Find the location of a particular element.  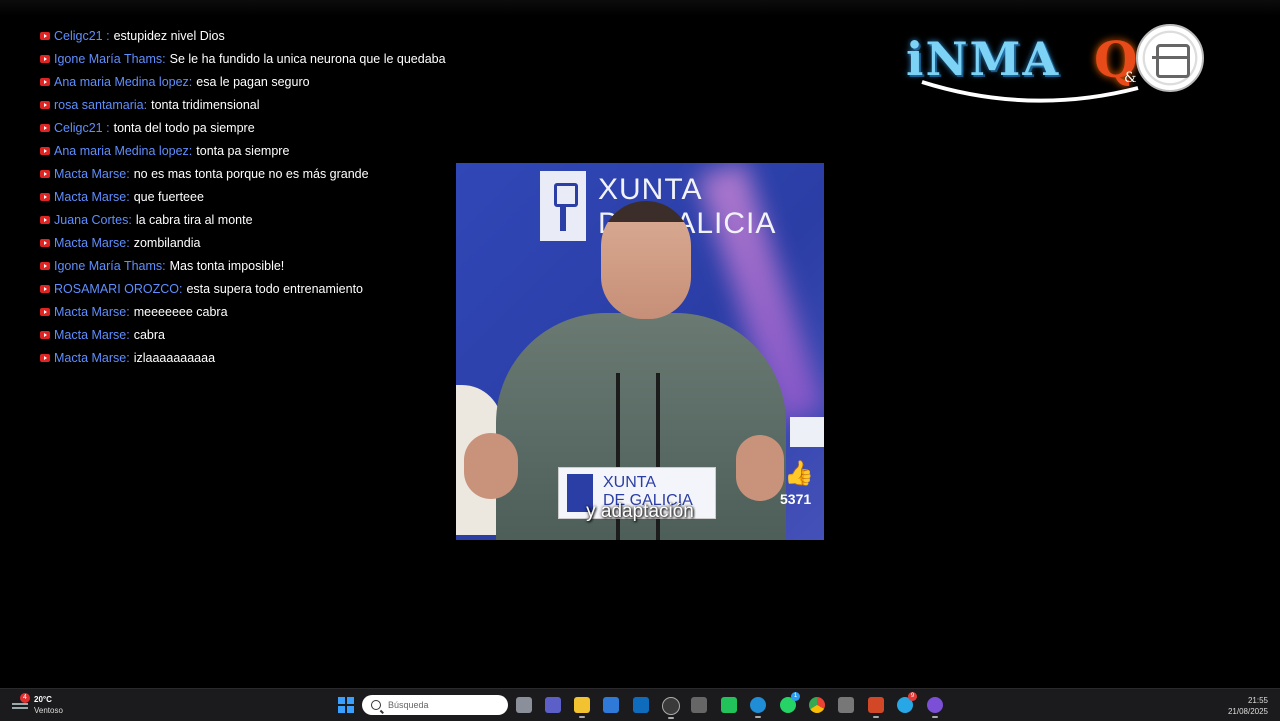

seal-icon is located at coordinates (1170, 58).